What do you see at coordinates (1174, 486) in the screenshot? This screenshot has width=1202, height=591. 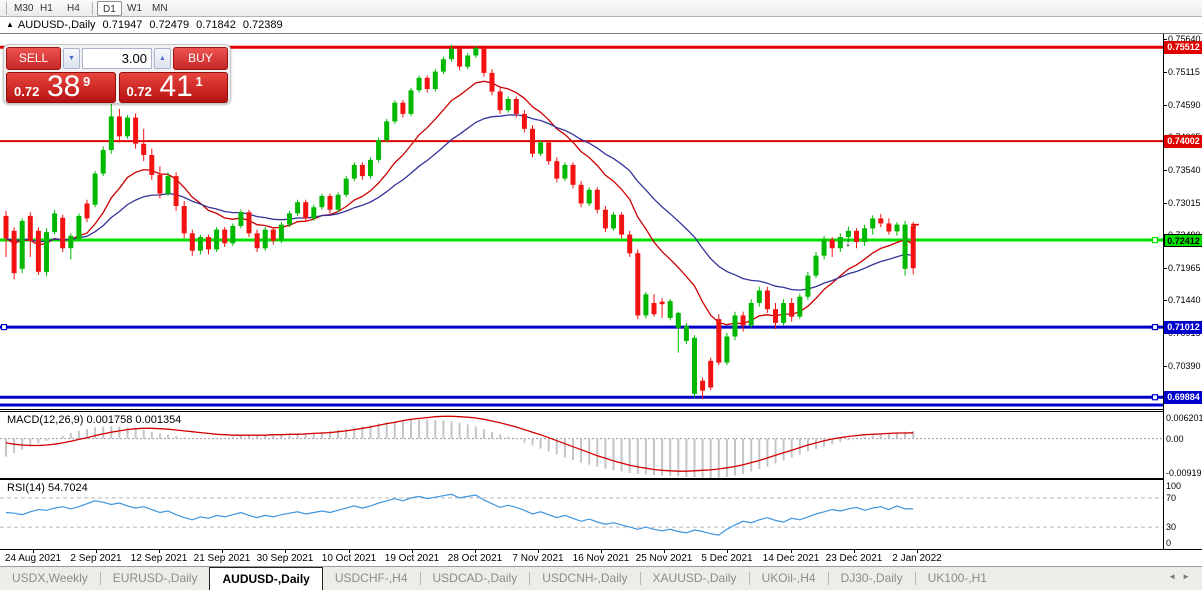 I see `rsi-axis-tick: 100` at bounding box center [1174, 486].